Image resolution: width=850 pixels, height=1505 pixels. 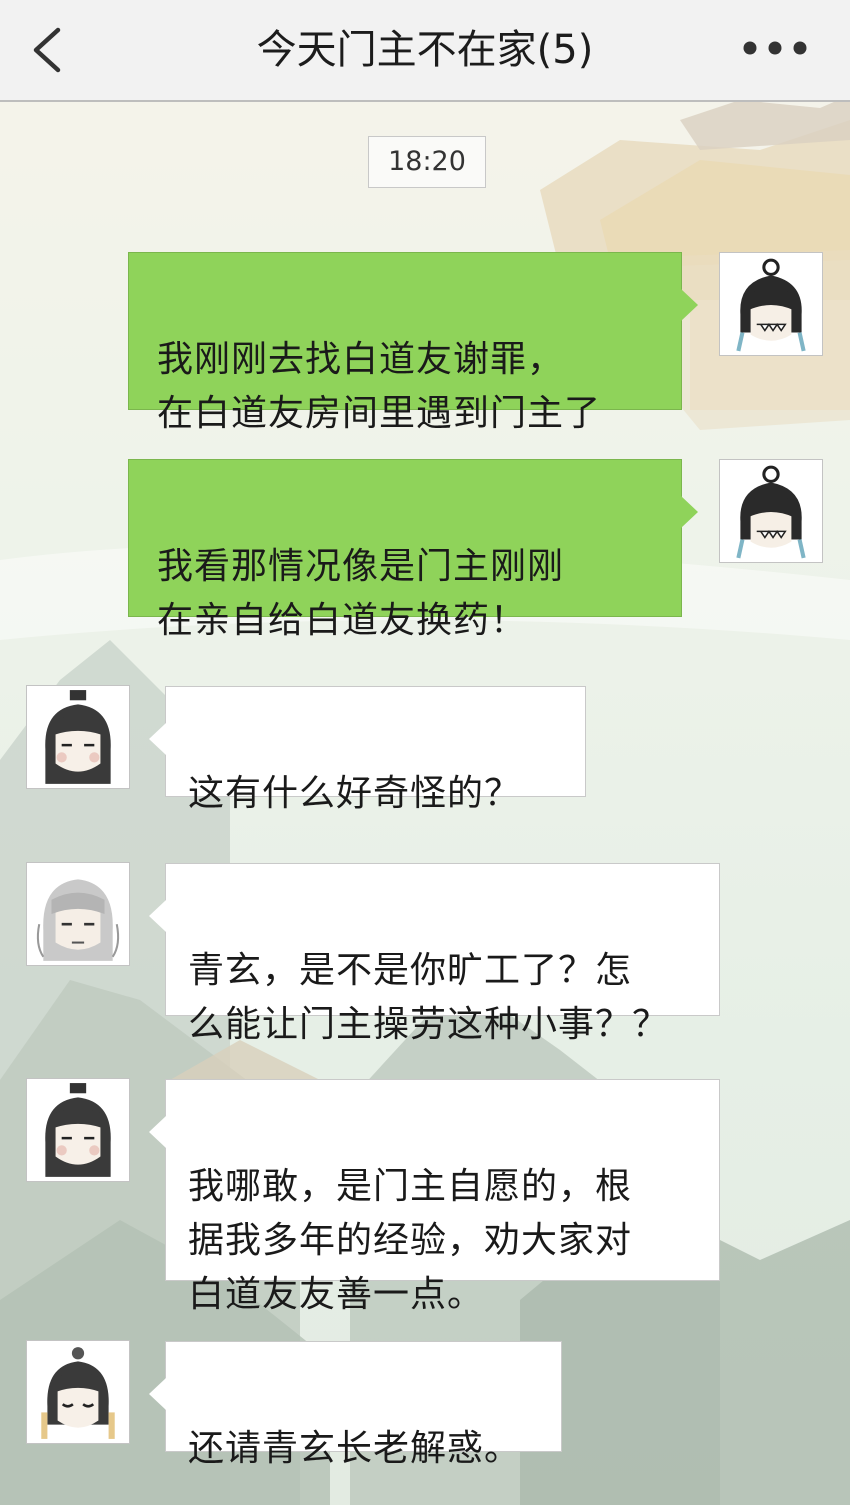 What do you see at coordinates (434, 1197) in the screenshot?
I see `message-bubble-received: 我哪敢，是门主自愿的，根 据我多年的经验，劝大家对 白道友友善一点。` at bounding box center [434, 1197].